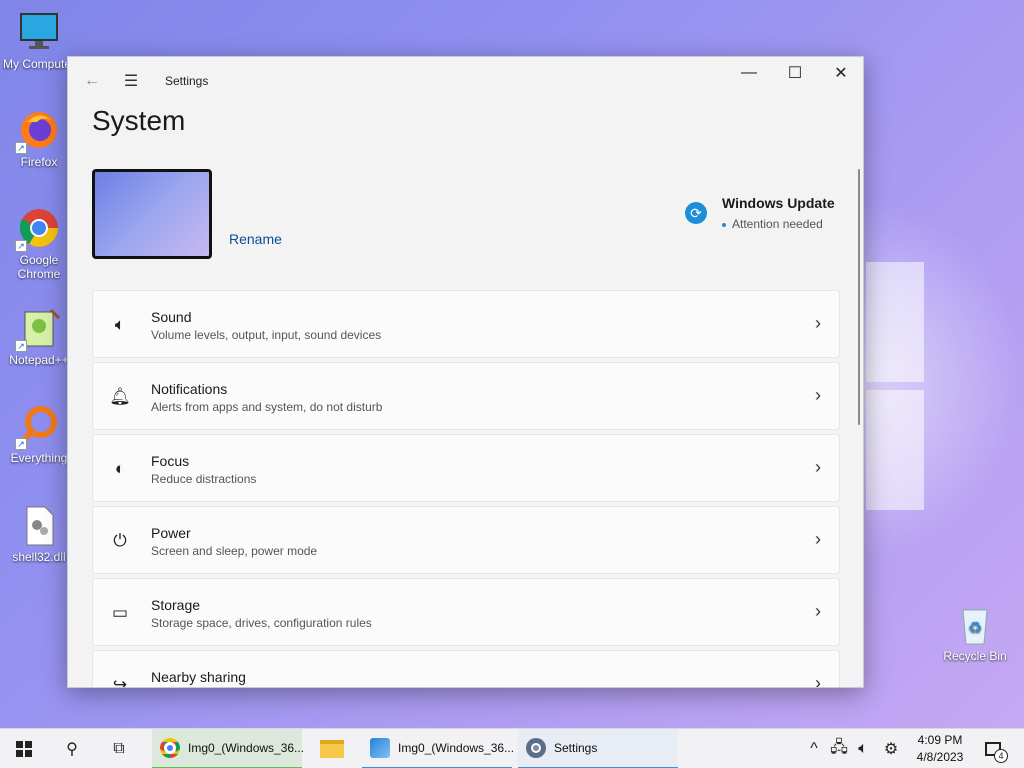 Image resolution: width=1024 pixels, height=768 pixels. I want to click on desktop-icon-firefox: ↗ Firefox, so click(39, 138).